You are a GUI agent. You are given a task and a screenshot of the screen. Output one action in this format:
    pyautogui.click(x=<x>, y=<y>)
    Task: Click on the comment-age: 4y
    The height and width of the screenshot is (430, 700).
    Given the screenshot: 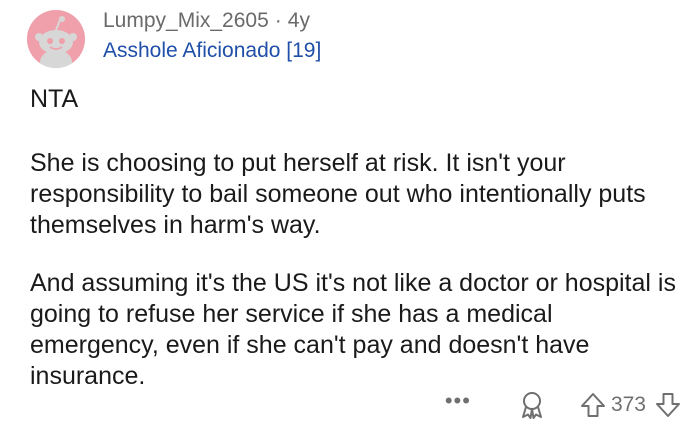 What is the action you would take?
    pyautogui.click(x=298, y=20)
    